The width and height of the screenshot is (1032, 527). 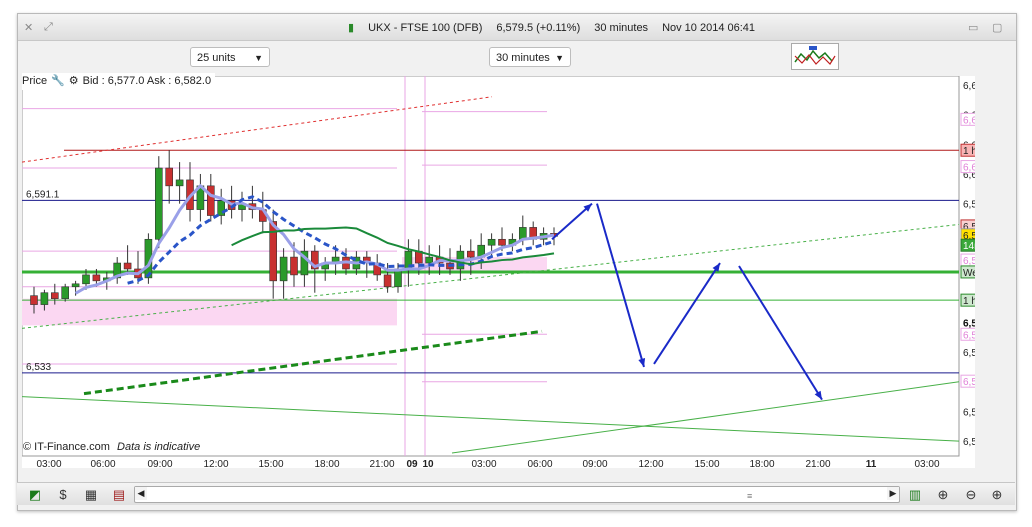 I want to click on price-info: Price 🔧 ⚙ Bid : 6,577.0 Ask : 6,582.0, so click(x=119, y=81).